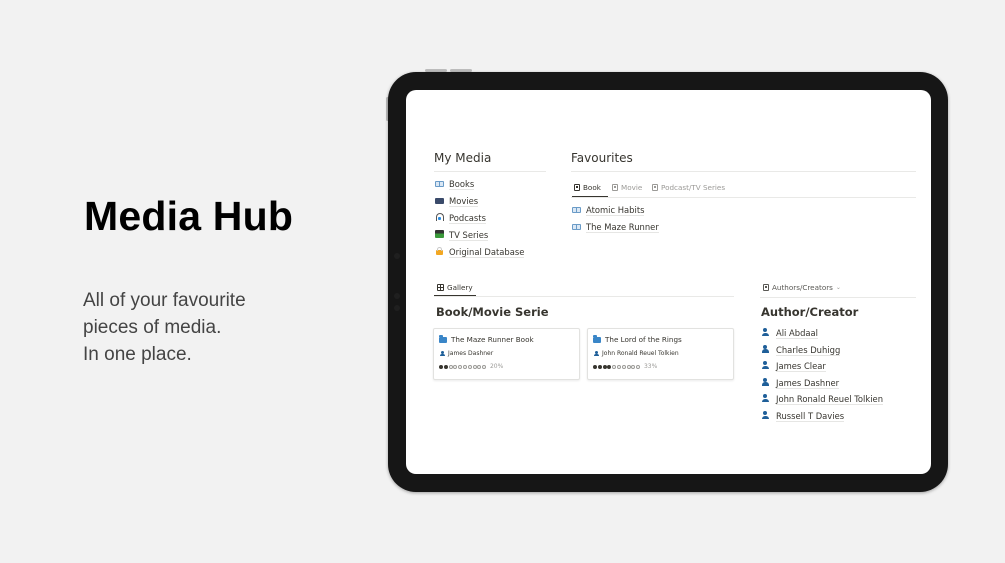  Describe the element at coordinates (693, 187) in the screenshot. I see `tab-label: Podcast/TV Series` at that location.